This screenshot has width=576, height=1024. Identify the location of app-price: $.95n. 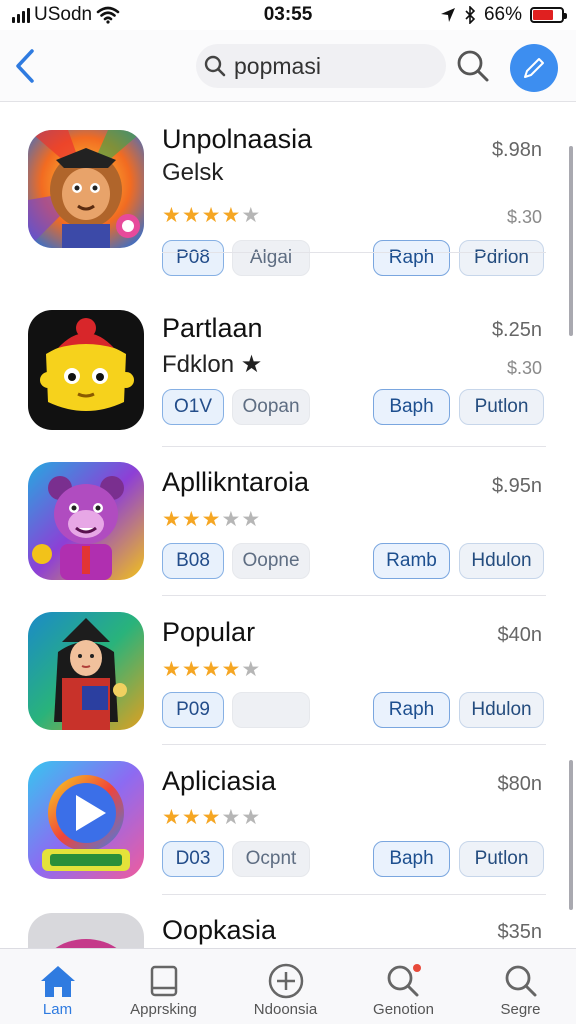
(516, 486).